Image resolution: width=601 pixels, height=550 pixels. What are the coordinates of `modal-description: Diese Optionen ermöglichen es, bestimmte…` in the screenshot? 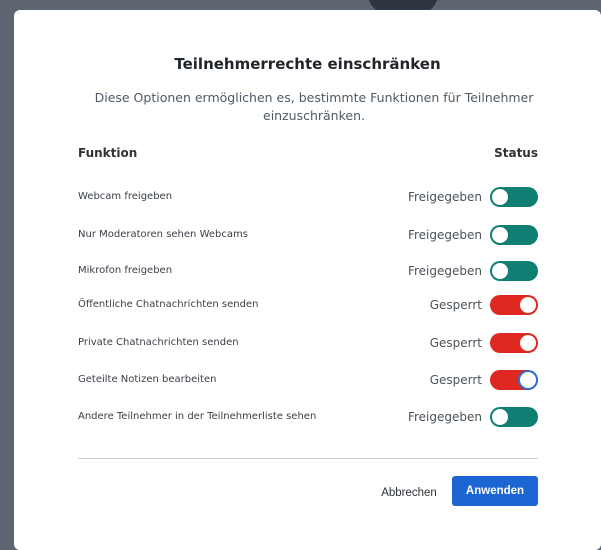 It's located at (314, 106).